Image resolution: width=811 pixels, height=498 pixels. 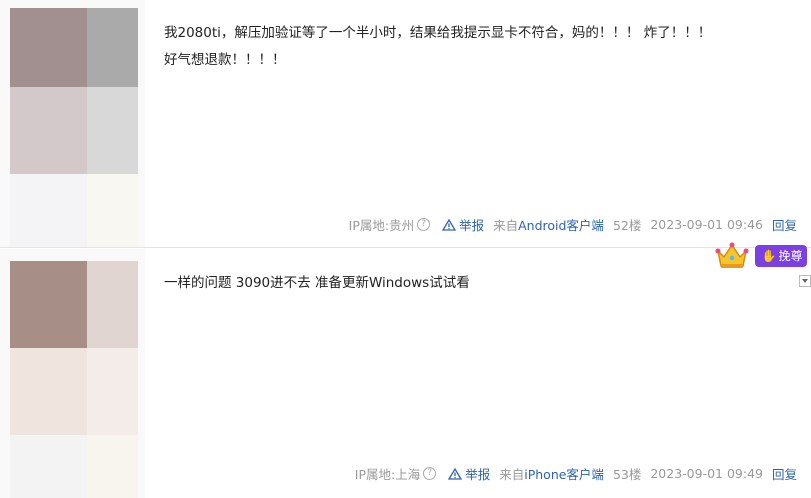 I want to click on client-link: Android客户端, so click(x=561, y=224).